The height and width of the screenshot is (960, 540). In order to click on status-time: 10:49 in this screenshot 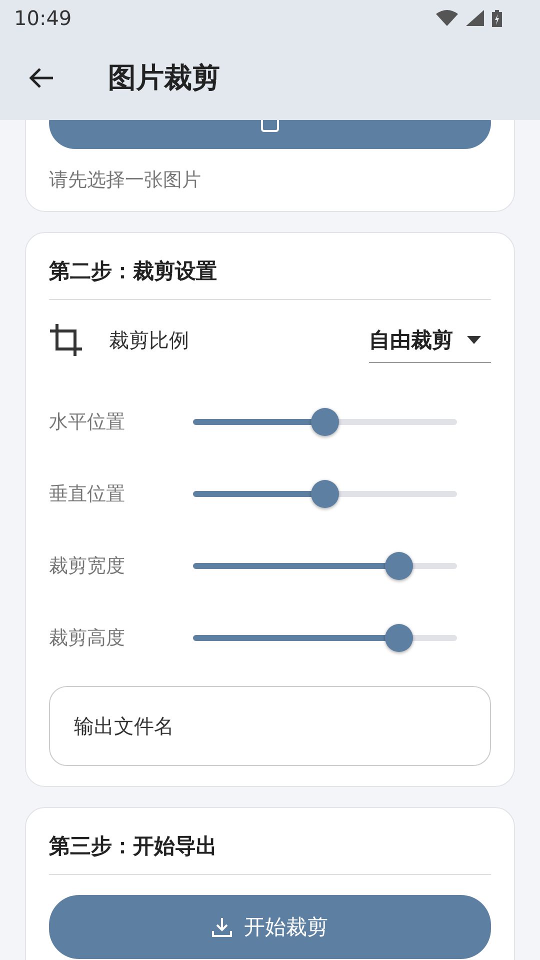, I will do `click(43, 18)`.